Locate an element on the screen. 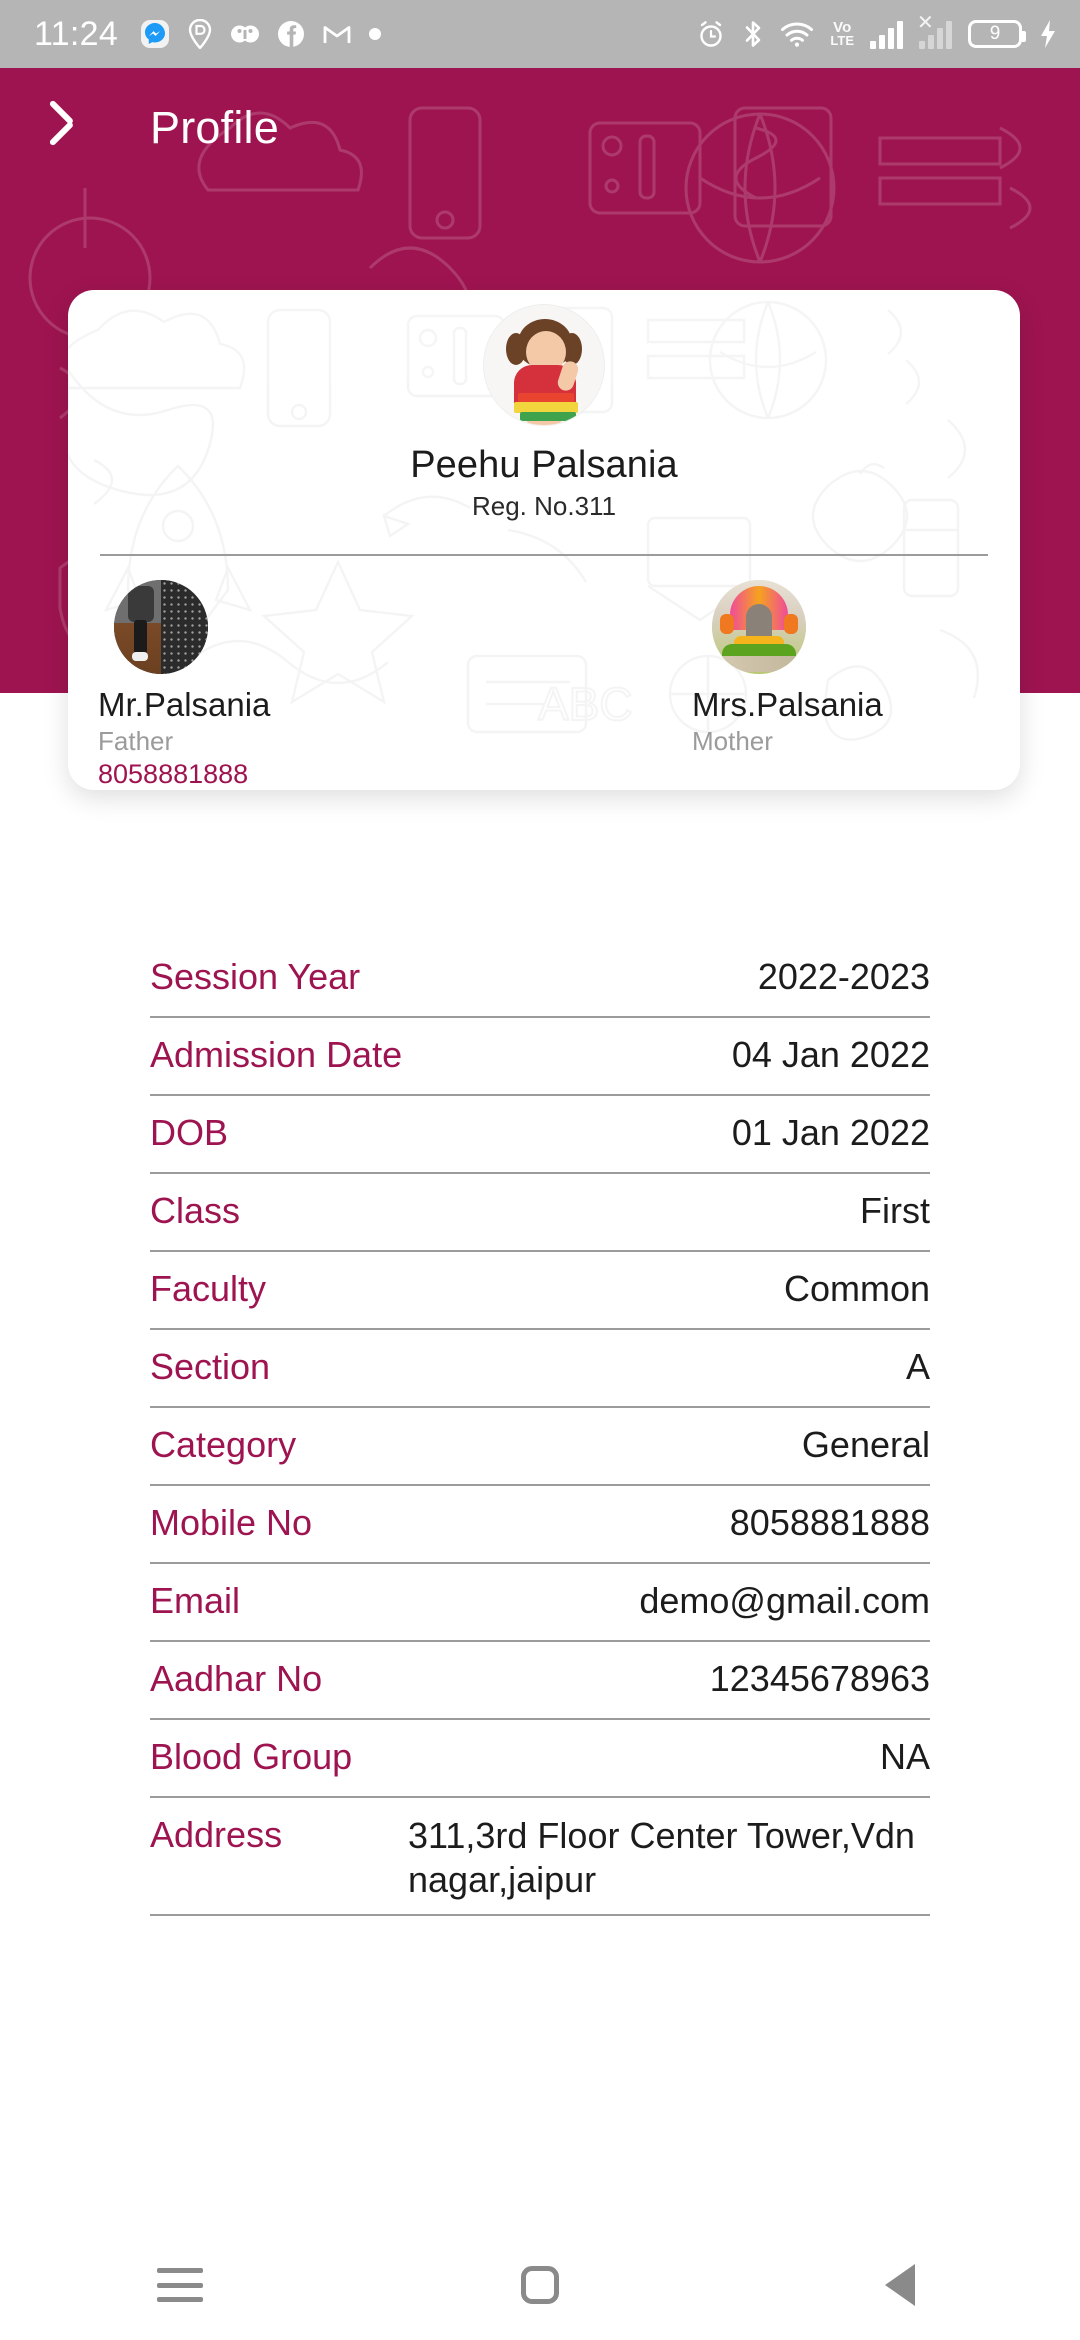  detail-row-blood-group: Blood Group NA is located at coordinates (540, 1759).